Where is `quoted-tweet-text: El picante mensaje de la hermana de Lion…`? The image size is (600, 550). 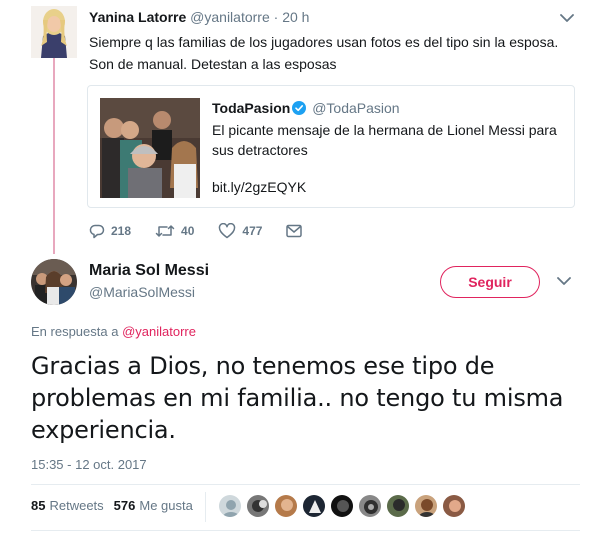 quoted-tweet-text: El picante mensaje de la hermana de Lion… is located at coordinates (384, 140).